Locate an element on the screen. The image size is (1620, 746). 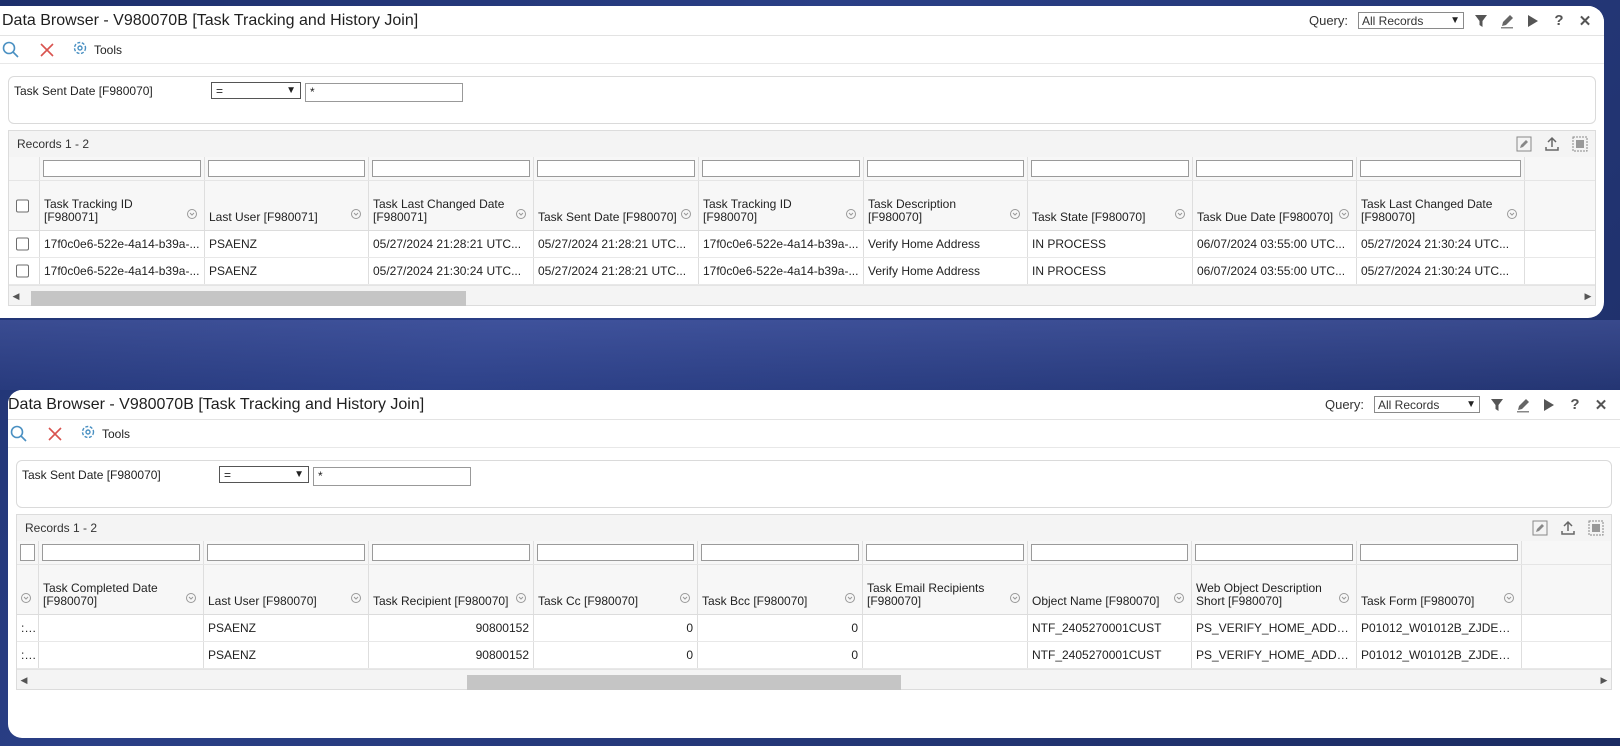
column-header: Task Completed Date [F980070] is located at coordinates (121, 589).